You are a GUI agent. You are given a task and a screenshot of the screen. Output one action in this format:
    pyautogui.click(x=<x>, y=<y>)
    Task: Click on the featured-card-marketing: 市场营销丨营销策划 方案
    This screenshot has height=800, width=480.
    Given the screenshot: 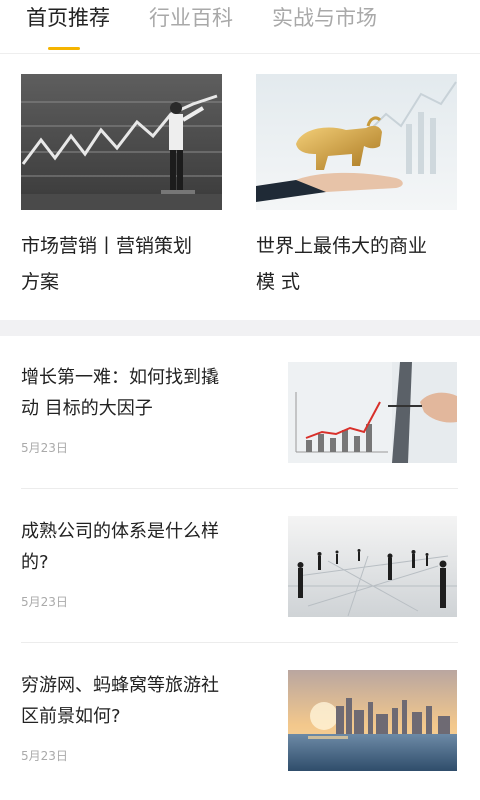 What is the action you would take?
    pyautogui.click(x=121, y=187)
    